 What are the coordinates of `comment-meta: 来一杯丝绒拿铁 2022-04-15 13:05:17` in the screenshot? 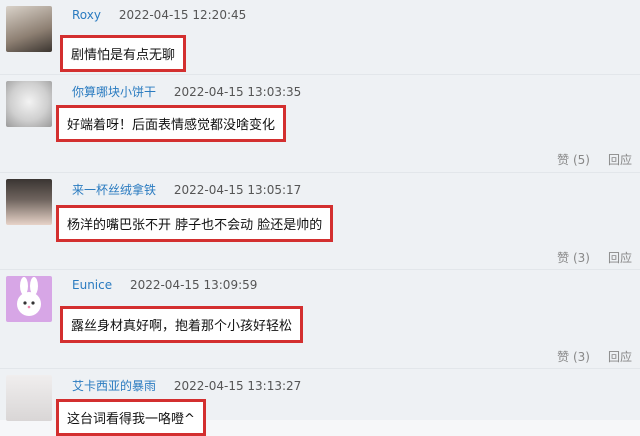 It's located at (351, 189).